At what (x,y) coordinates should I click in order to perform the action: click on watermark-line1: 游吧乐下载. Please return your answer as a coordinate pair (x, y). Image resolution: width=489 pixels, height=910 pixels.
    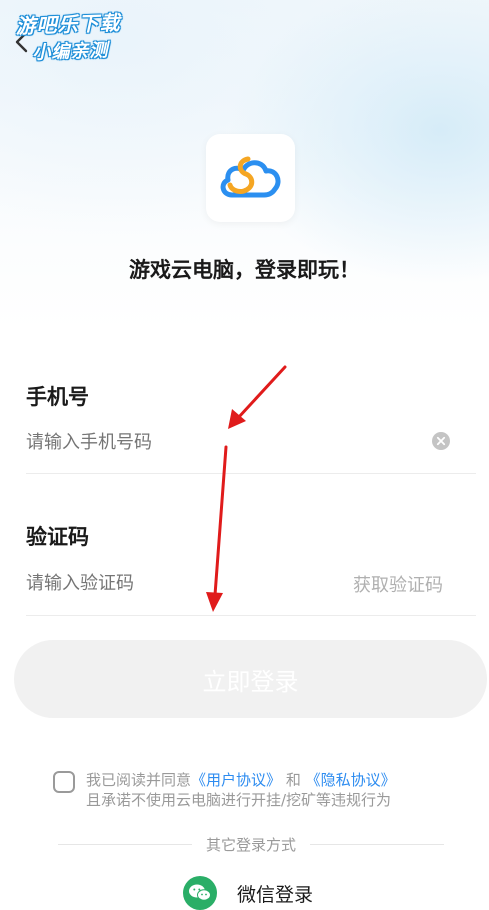
    Looking at the image, I should click on (68, 24).